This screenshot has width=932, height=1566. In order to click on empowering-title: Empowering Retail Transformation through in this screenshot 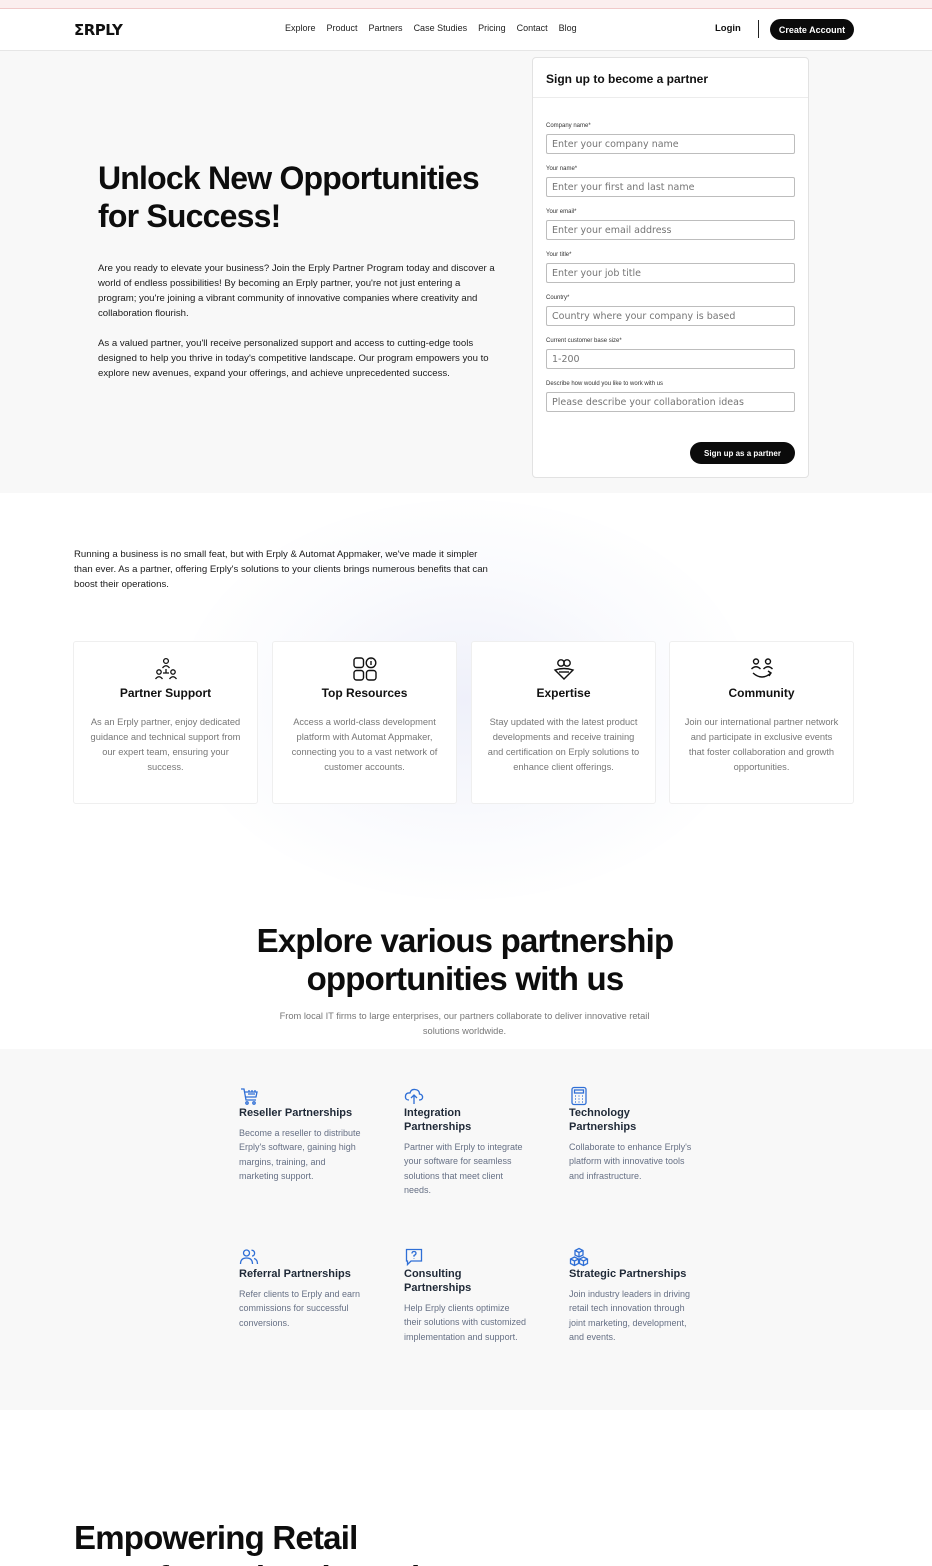, I will do `click(252, 1542)`.